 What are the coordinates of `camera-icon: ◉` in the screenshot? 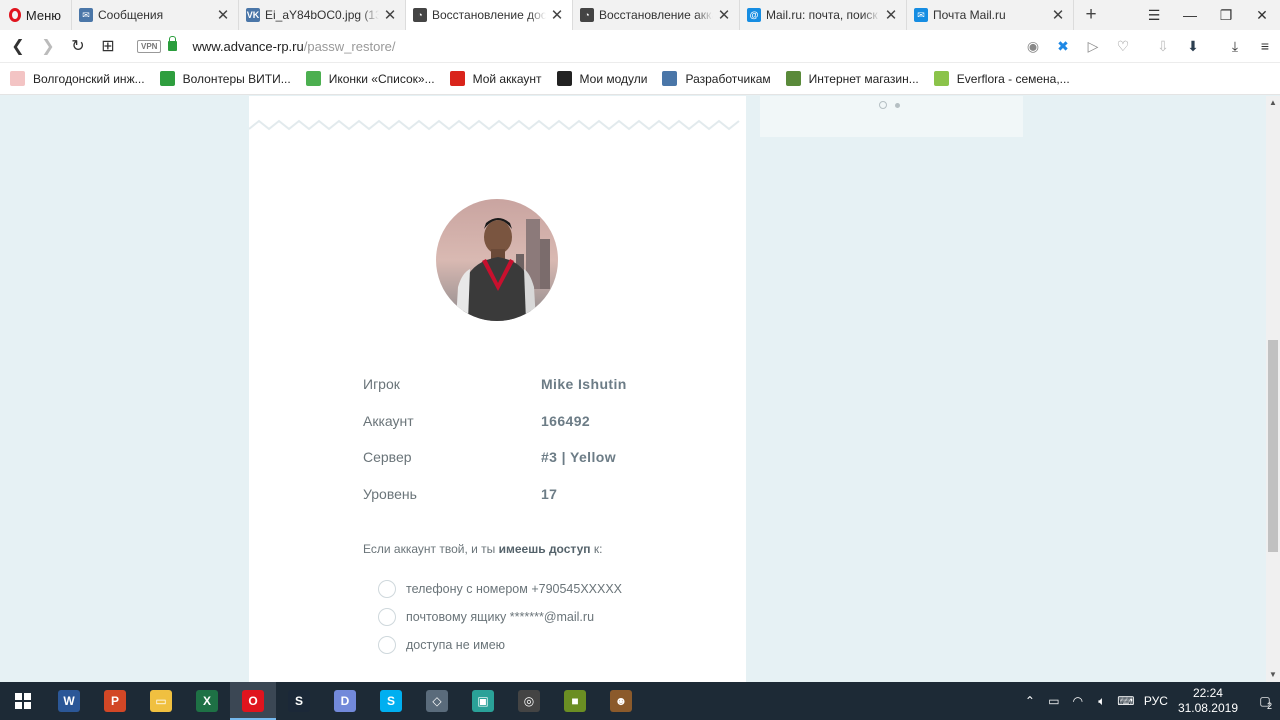 It's located at (1033, 46).